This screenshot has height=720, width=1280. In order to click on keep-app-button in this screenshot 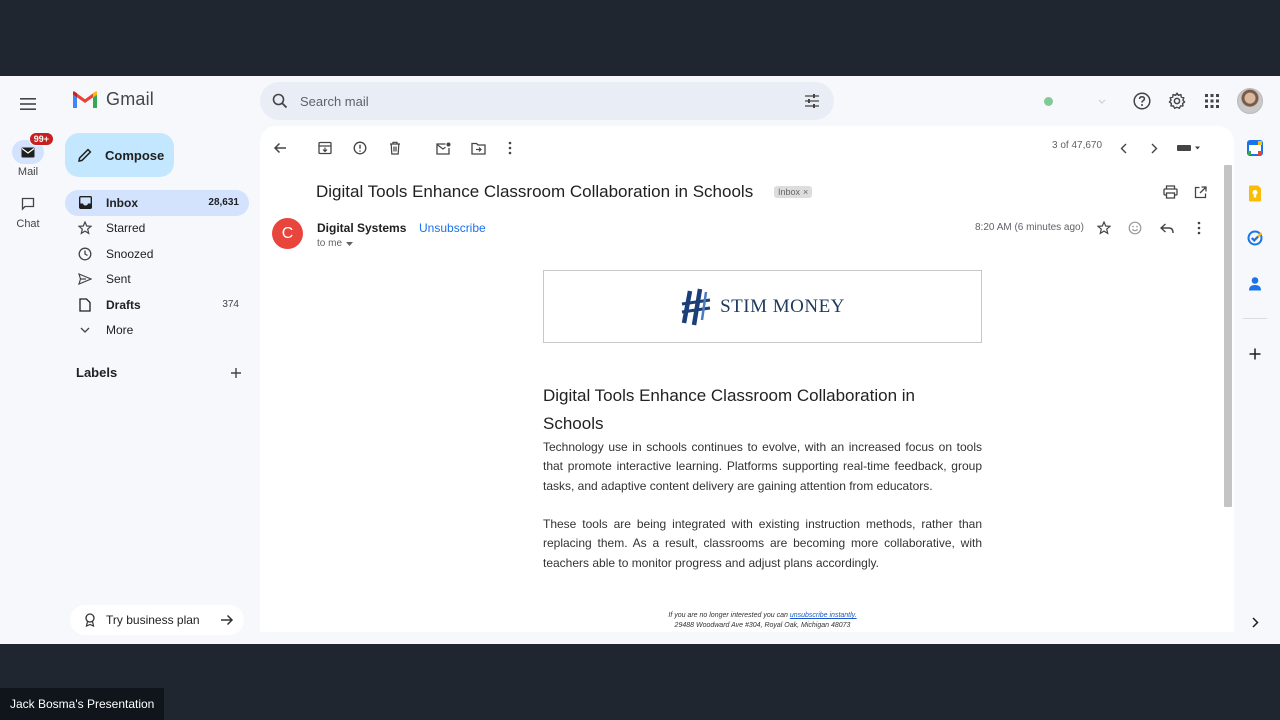, I will do `click(1255, 193)`.